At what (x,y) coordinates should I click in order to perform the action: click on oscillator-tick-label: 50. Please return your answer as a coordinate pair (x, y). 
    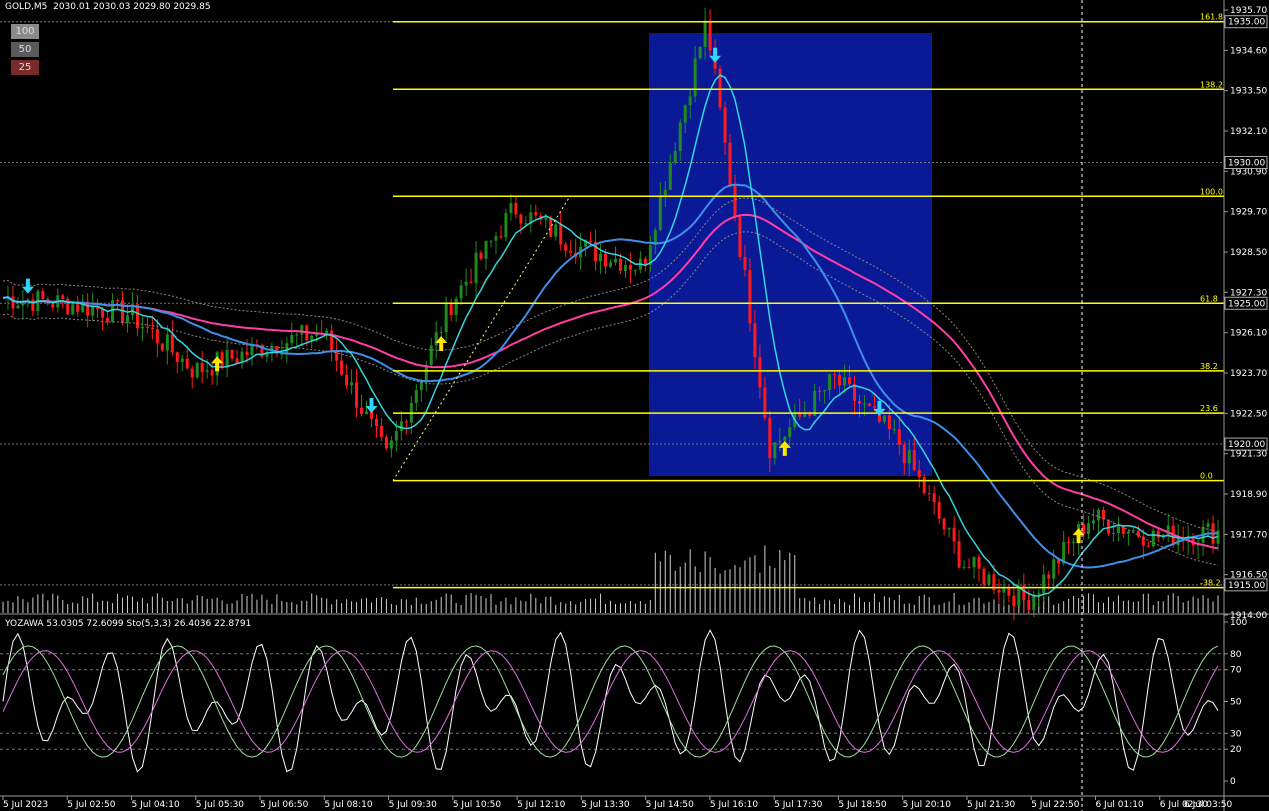
    Looking at the image, I should click on (1236, 703).